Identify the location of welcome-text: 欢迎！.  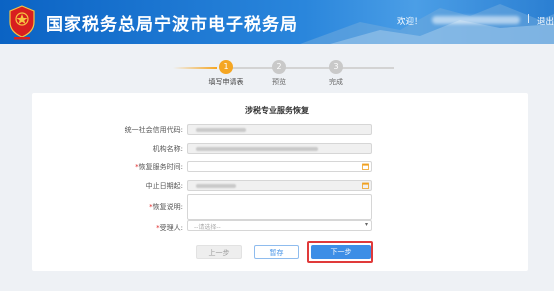
(410, 22).